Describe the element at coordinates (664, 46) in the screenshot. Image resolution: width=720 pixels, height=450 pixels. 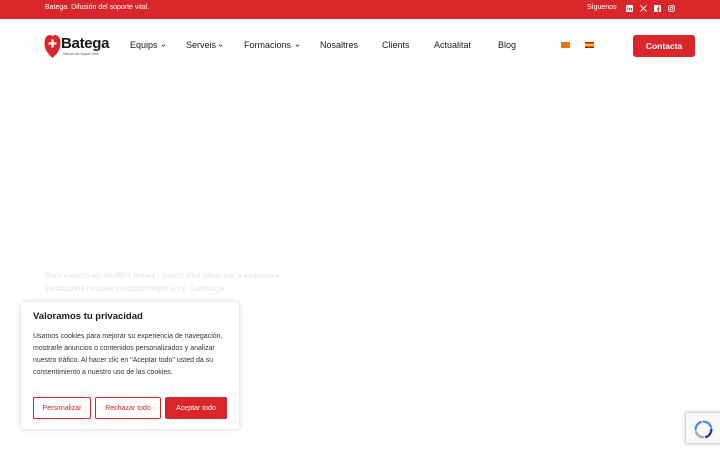
I see `contact-button: Contacta` at that location.